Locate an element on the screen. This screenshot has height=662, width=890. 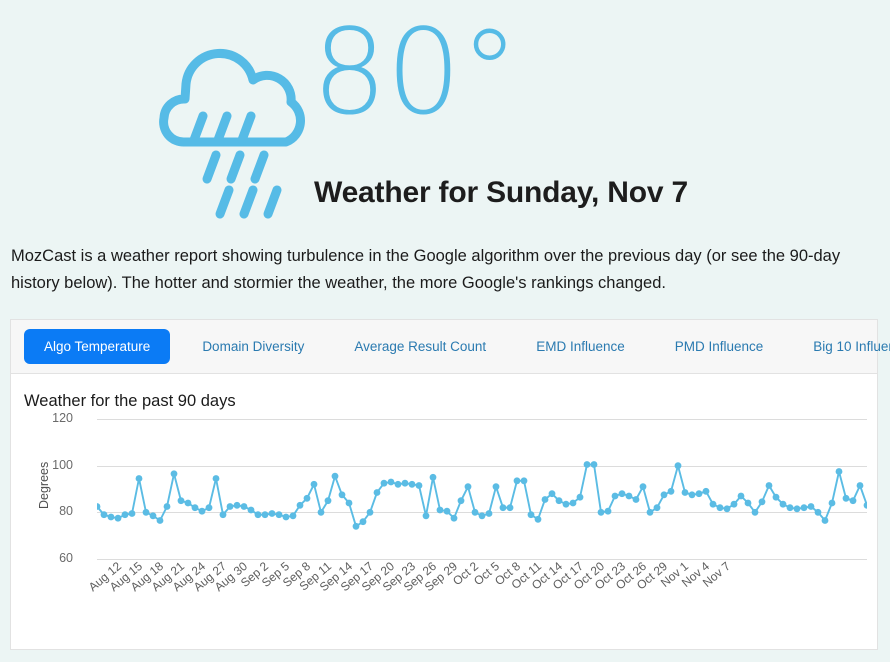
tab-big-10-influence: Big 10 Influence is located at coordinates (842, 346).